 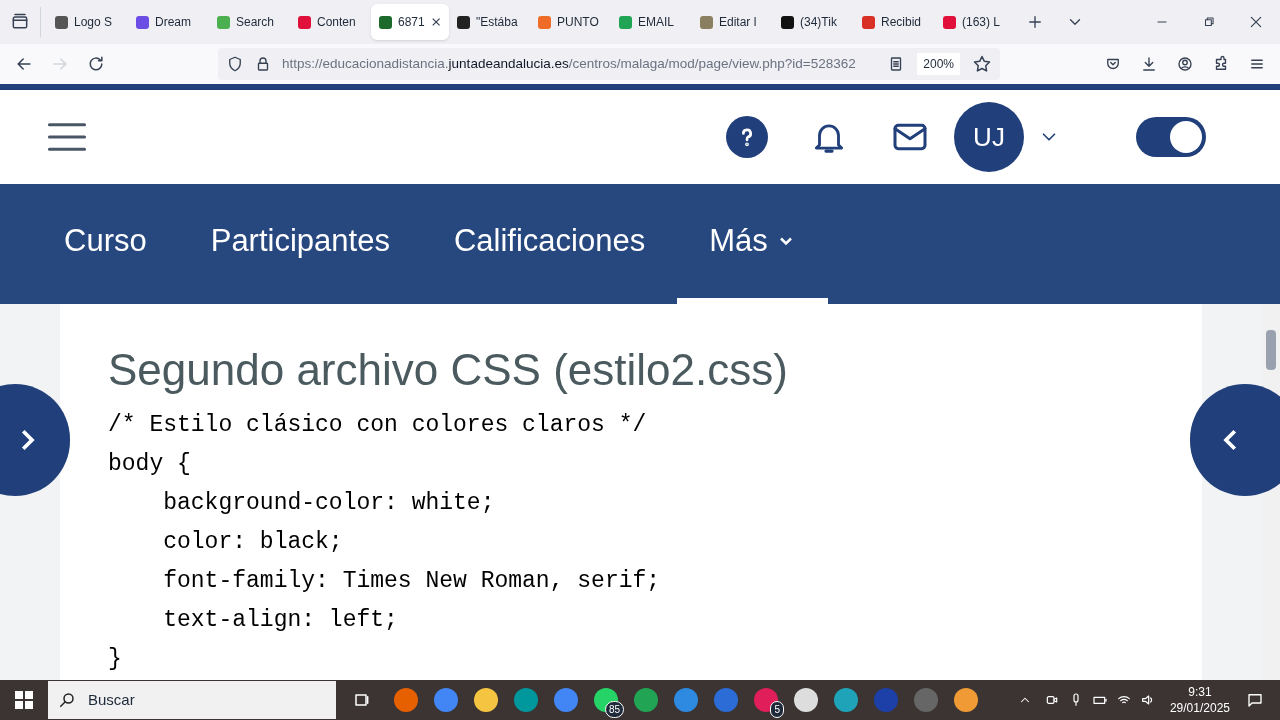 I want to click on browser-tab: EMAIL, so click(x=651, y=22).